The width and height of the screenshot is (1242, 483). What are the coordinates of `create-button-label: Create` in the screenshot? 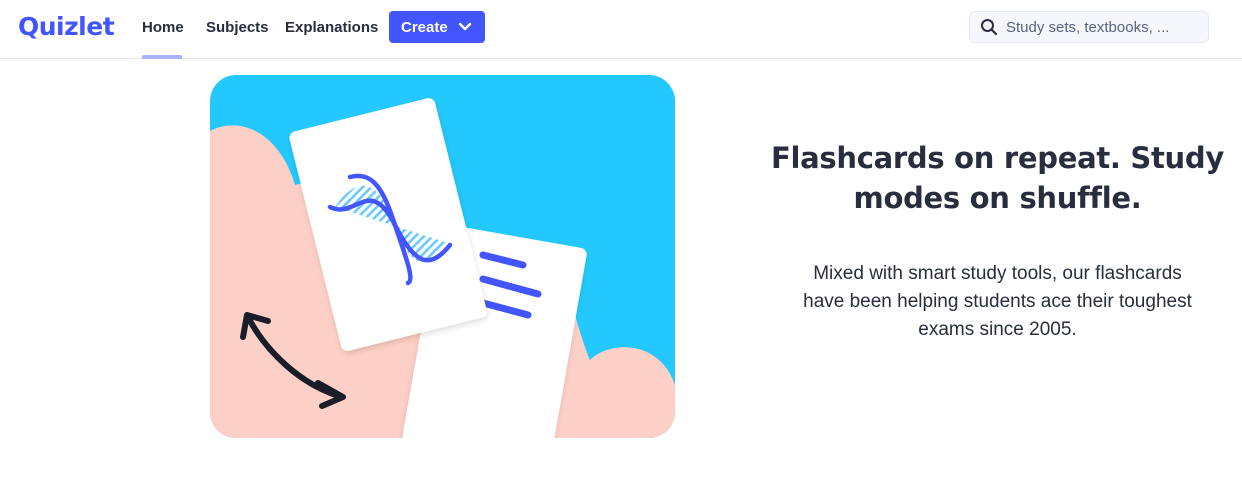 It's located at (424, 27).